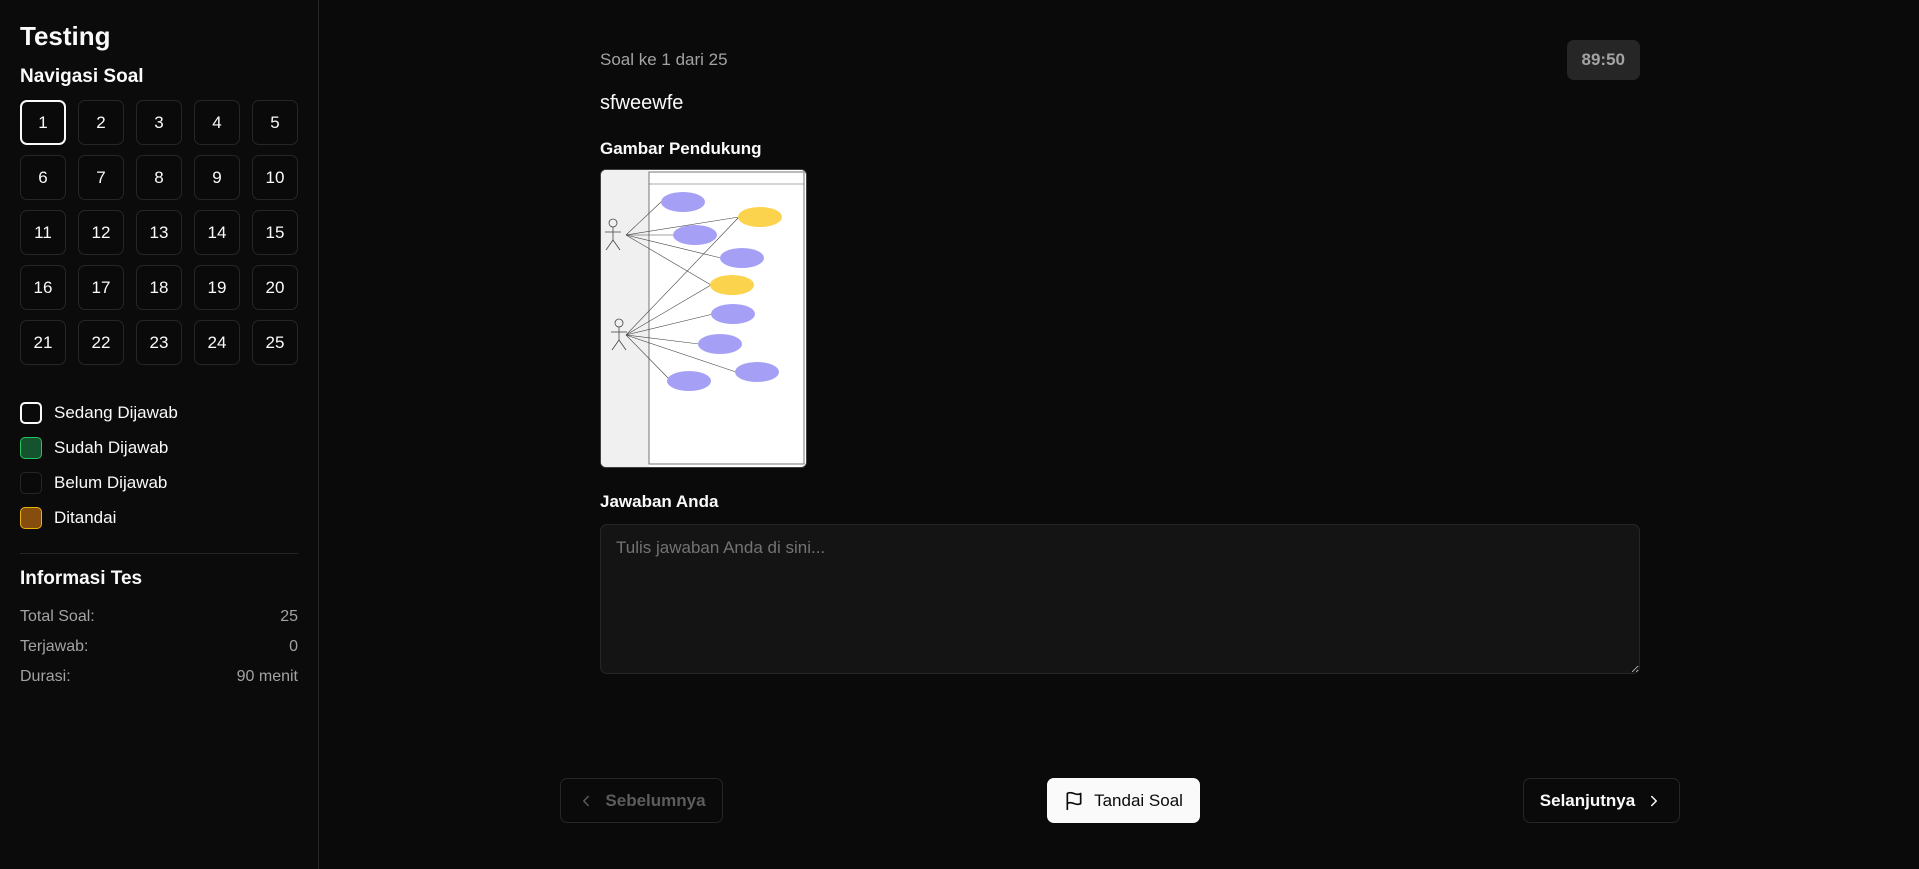 The height and width of the screenshot is (869, 1919). I want to click on info-answered-value: 0, so click(293, 646).